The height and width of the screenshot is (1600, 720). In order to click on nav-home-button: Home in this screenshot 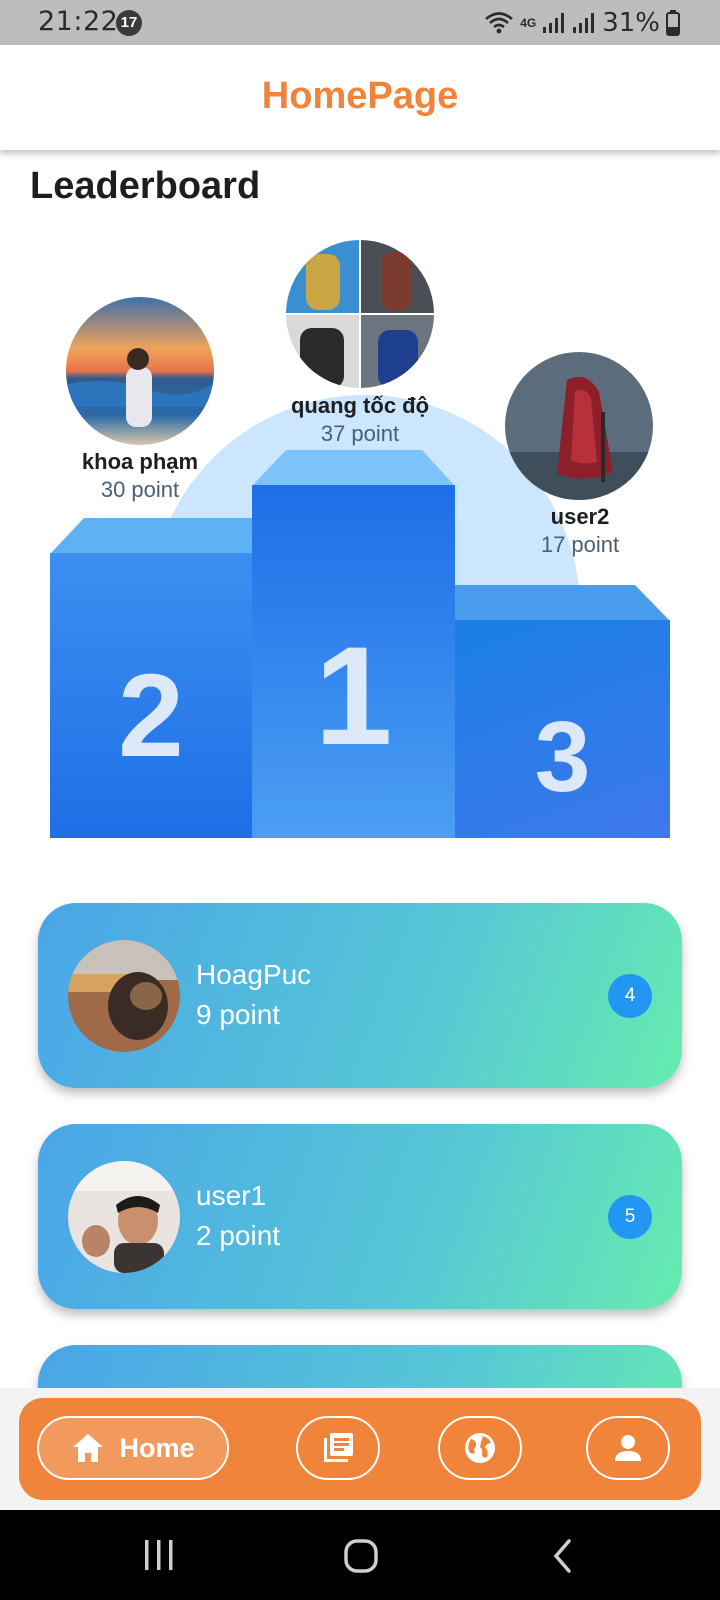, I will do `click(133, 1448)`.